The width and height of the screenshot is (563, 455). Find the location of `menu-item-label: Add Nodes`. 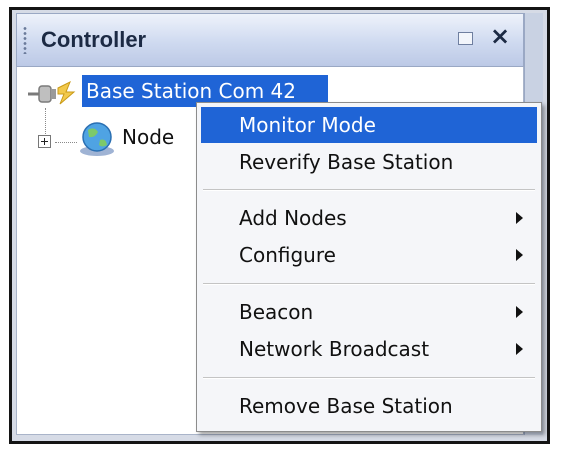

menu-item-label: Add Nodes is located at coordinates (293, 218).